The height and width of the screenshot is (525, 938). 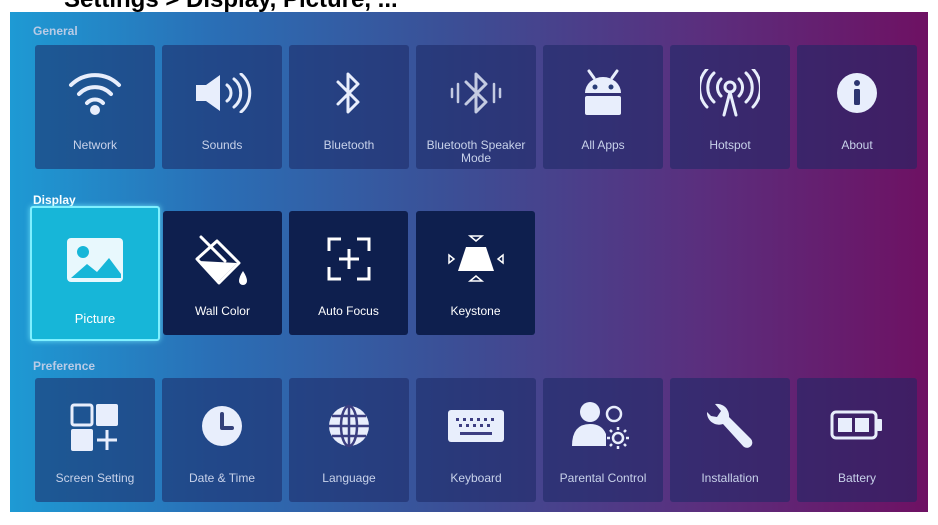 I want to click on tile-label: Bluetooth, so click(x=349, y=145).